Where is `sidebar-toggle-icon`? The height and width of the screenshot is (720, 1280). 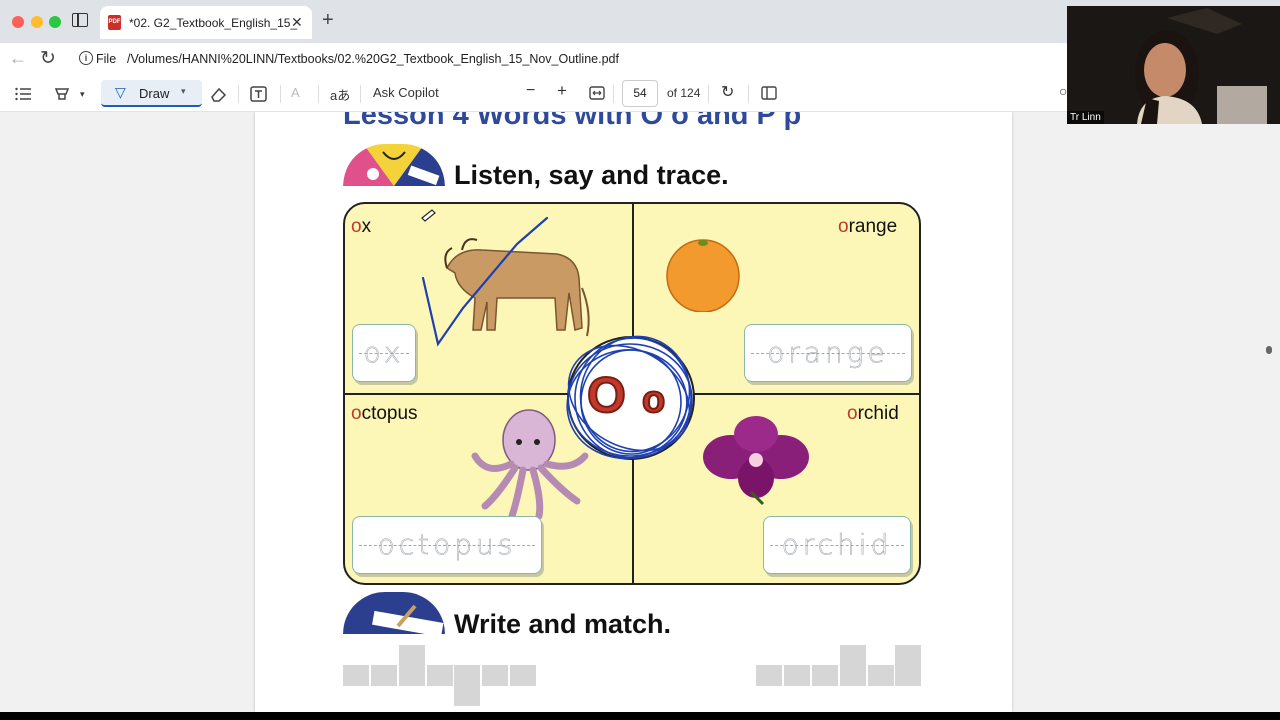
sidebar-toggle-icon is located at coordinates (80, 20).